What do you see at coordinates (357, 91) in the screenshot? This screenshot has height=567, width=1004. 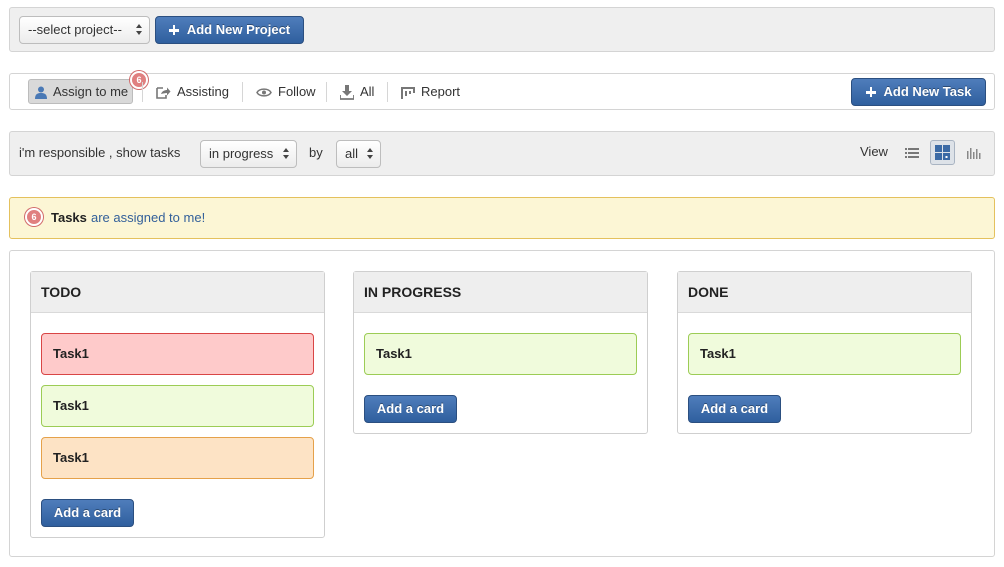 I see `tab-all: All` at bounding box center [357, 91].